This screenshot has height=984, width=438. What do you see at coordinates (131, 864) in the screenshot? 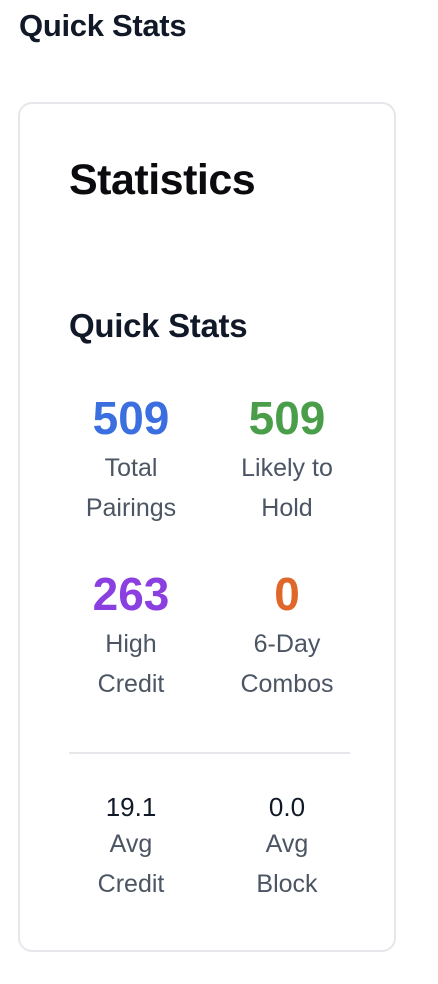
I see `avg-label: Avg Credit` at bounding box center [131, 864].